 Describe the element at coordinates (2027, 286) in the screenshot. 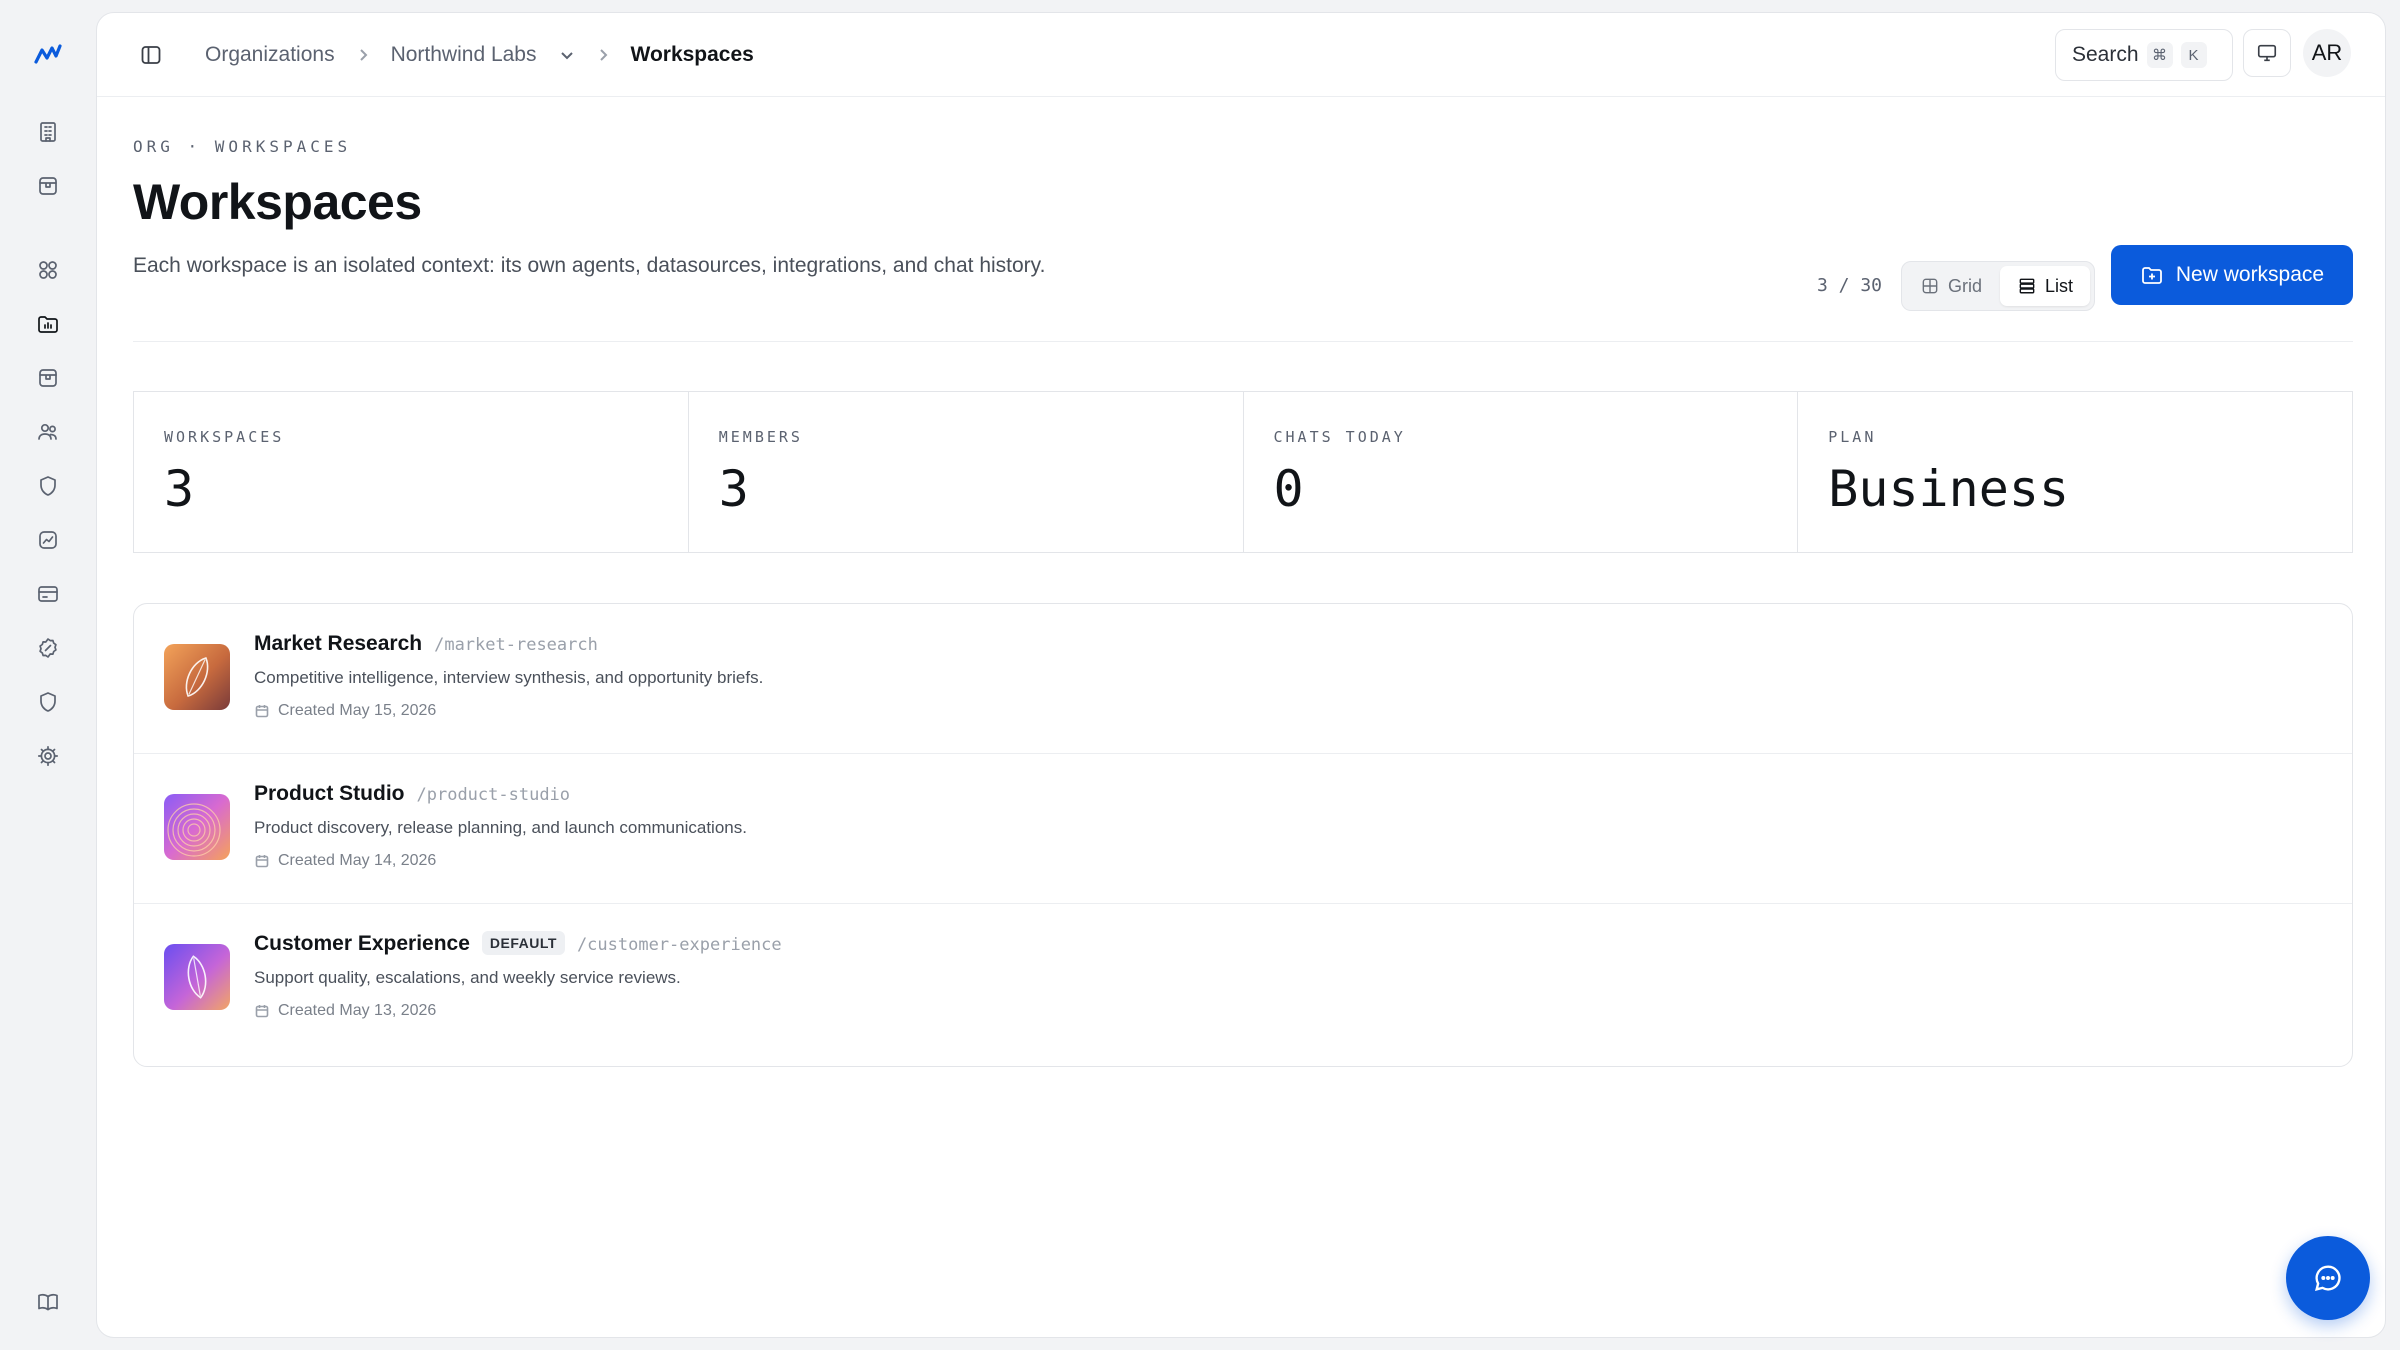

I see `list-view-icon` at that location.